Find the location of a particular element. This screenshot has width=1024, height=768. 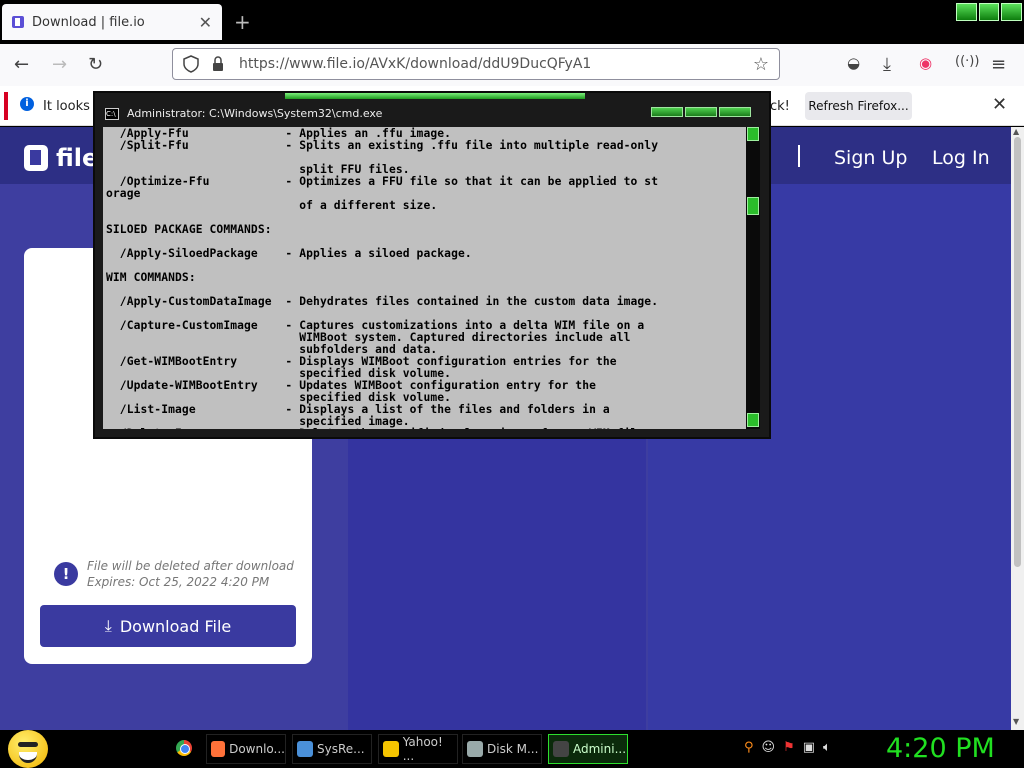

scroll-up-icon: ▲ is located at coordinates (1016, 131).